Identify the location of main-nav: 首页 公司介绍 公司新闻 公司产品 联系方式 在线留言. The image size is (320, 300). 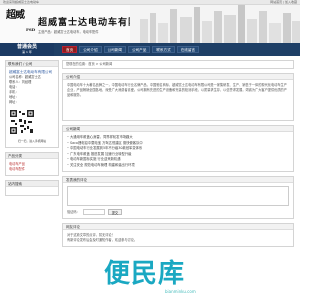
(131, 49).